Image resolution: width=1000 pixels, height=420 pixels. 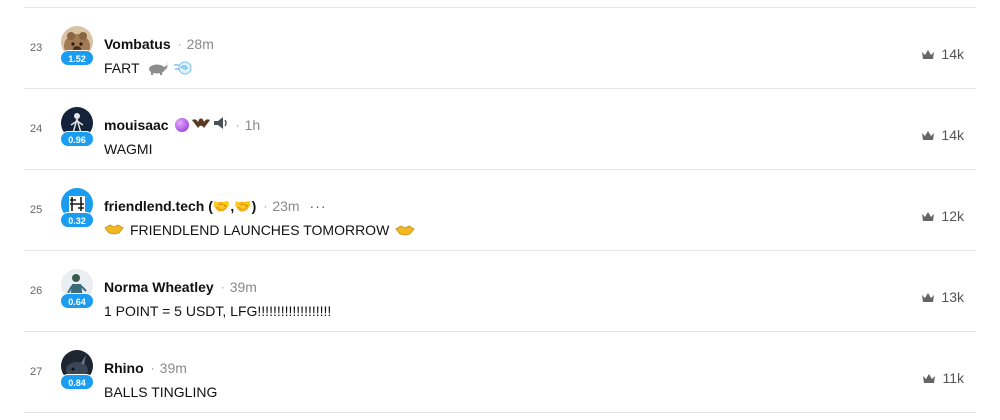 I want to click on post-text: FART, so click(x=122, y=68).